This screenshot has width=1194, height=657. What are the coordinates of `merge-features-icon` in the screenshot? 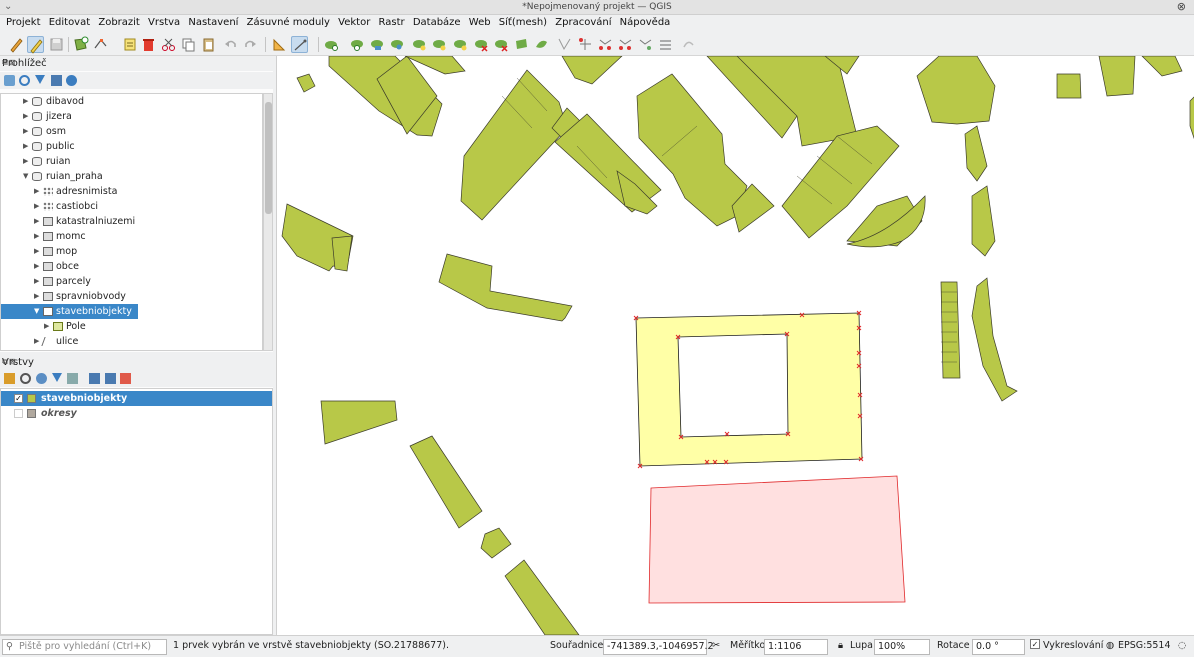 It's located at (541, 44).